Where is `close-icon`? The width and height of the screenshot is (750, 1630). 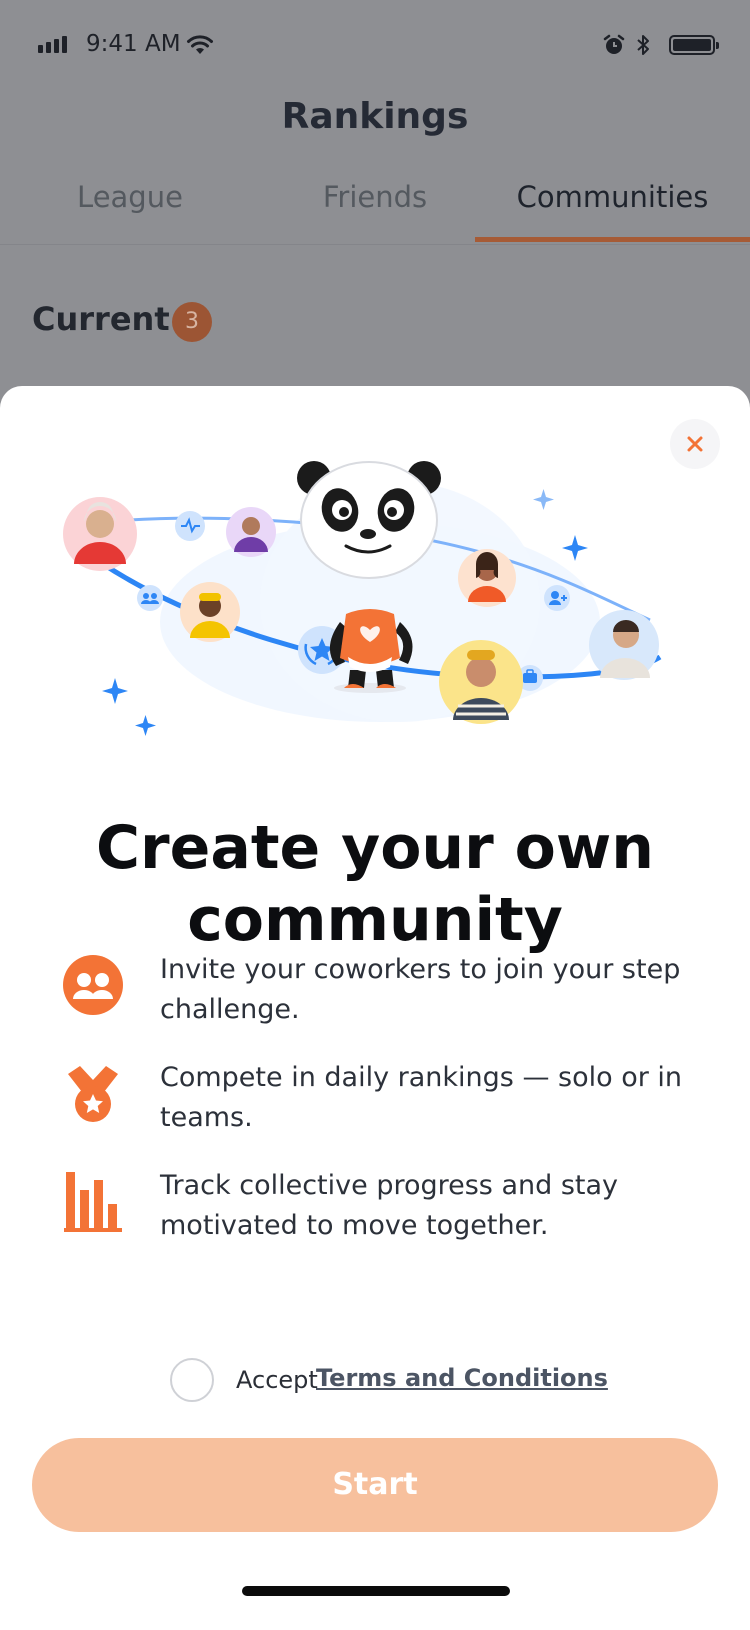 close-icon is located at coordinates (695, 444).